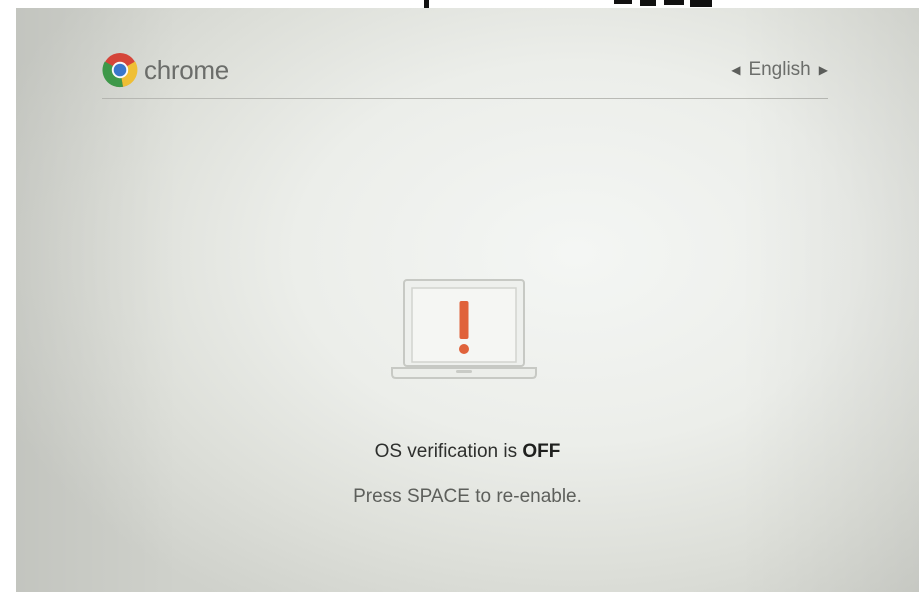 The image size is (919, 592). What do you see at coordinates (448, 451) in the screenshot?
I see `status-prefix: OS verification is` at bounding box center [448, 451].